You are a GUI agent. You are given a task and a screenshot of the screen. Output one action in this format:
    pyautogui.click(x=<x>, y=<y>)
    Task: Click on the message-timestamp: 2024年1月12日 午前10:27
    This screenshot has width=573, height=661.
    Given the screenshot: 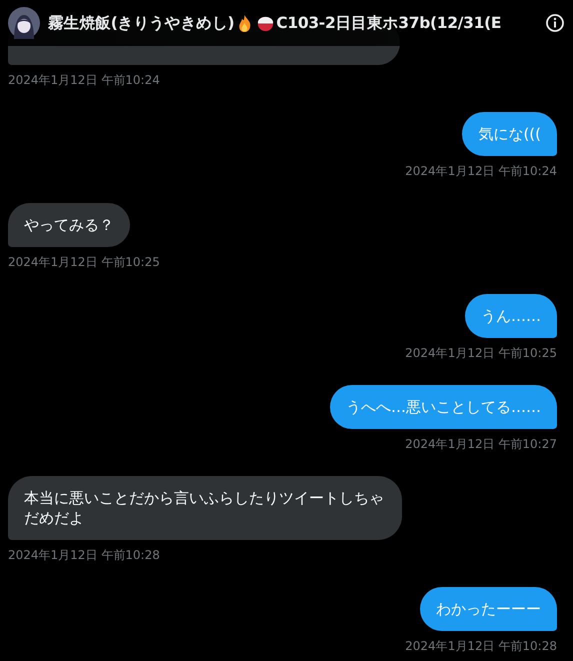 What is the action you would take?
    pyautogui.click(x=481, y=444)
    